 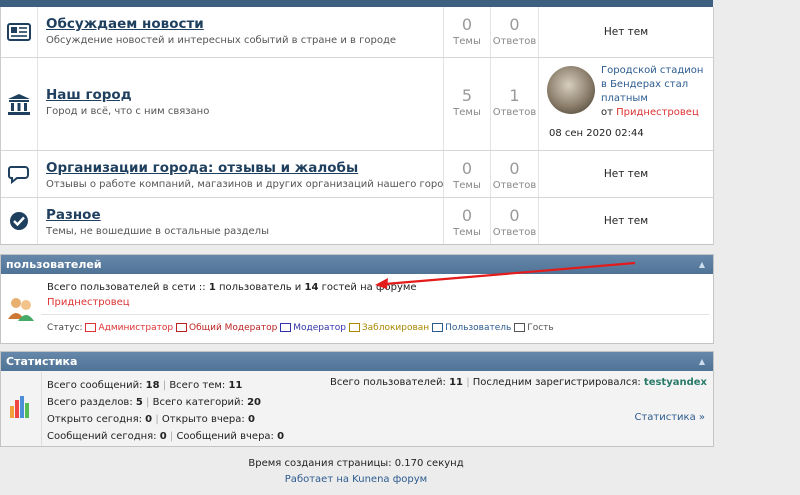 What do you see at coordinates (19, 104) in the screenshot?
I see `bank-icon` at bounding box center [19, 104].